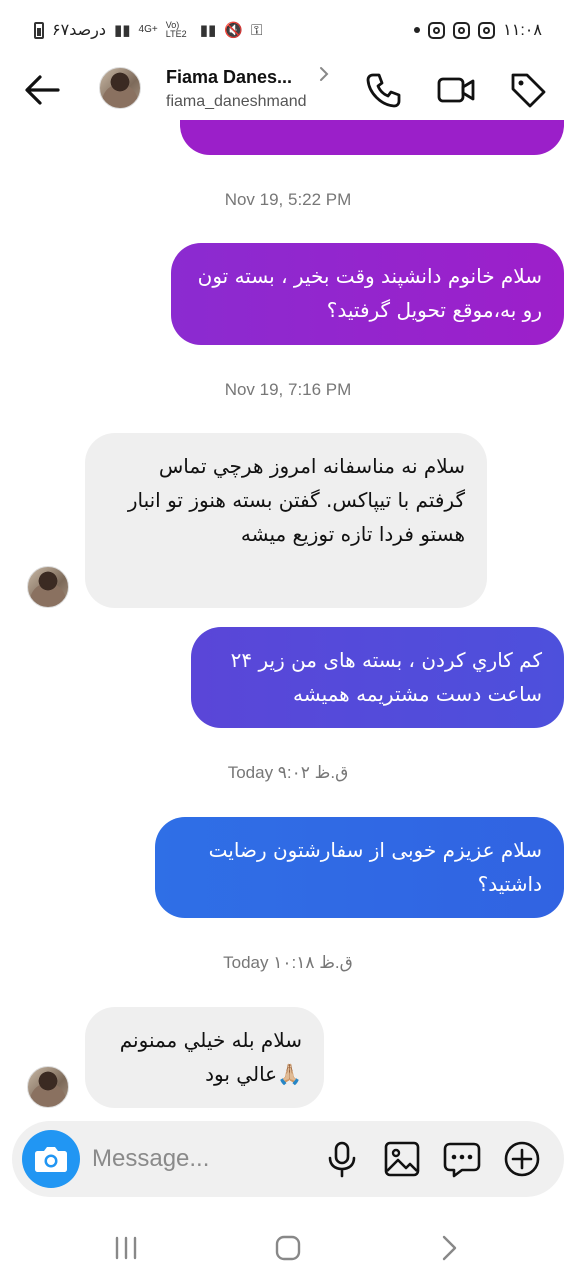  What do you see at coordinates (324, 76) in the screenshot?
I see `chevron-right-icon` at bounding box center [324, 76].